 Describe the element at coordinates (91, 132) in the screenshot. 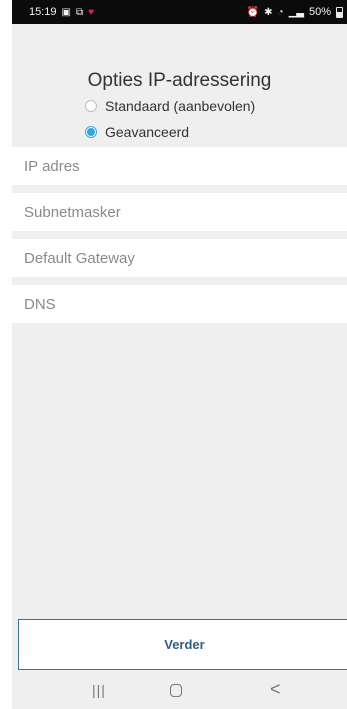

I see `radio-checked-icon` at that location.